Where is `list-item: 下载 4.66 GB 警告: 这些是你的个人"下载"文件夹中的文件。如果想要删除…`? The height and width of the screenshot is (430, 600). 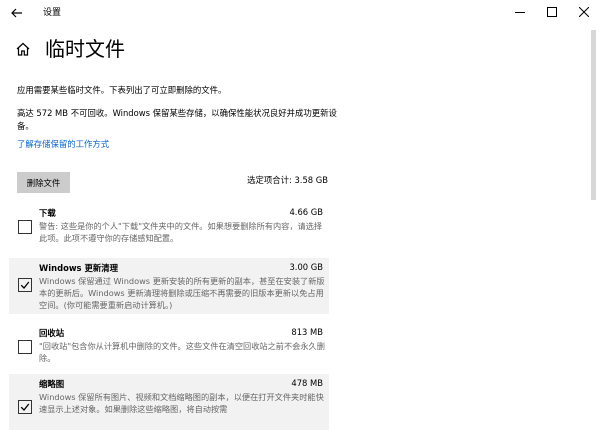
list-item: 下载 4.66 GB 警告: 这些是你的个人"下载"文件夹中的文件。如果想要删除… is located at coordinates (169, 231).